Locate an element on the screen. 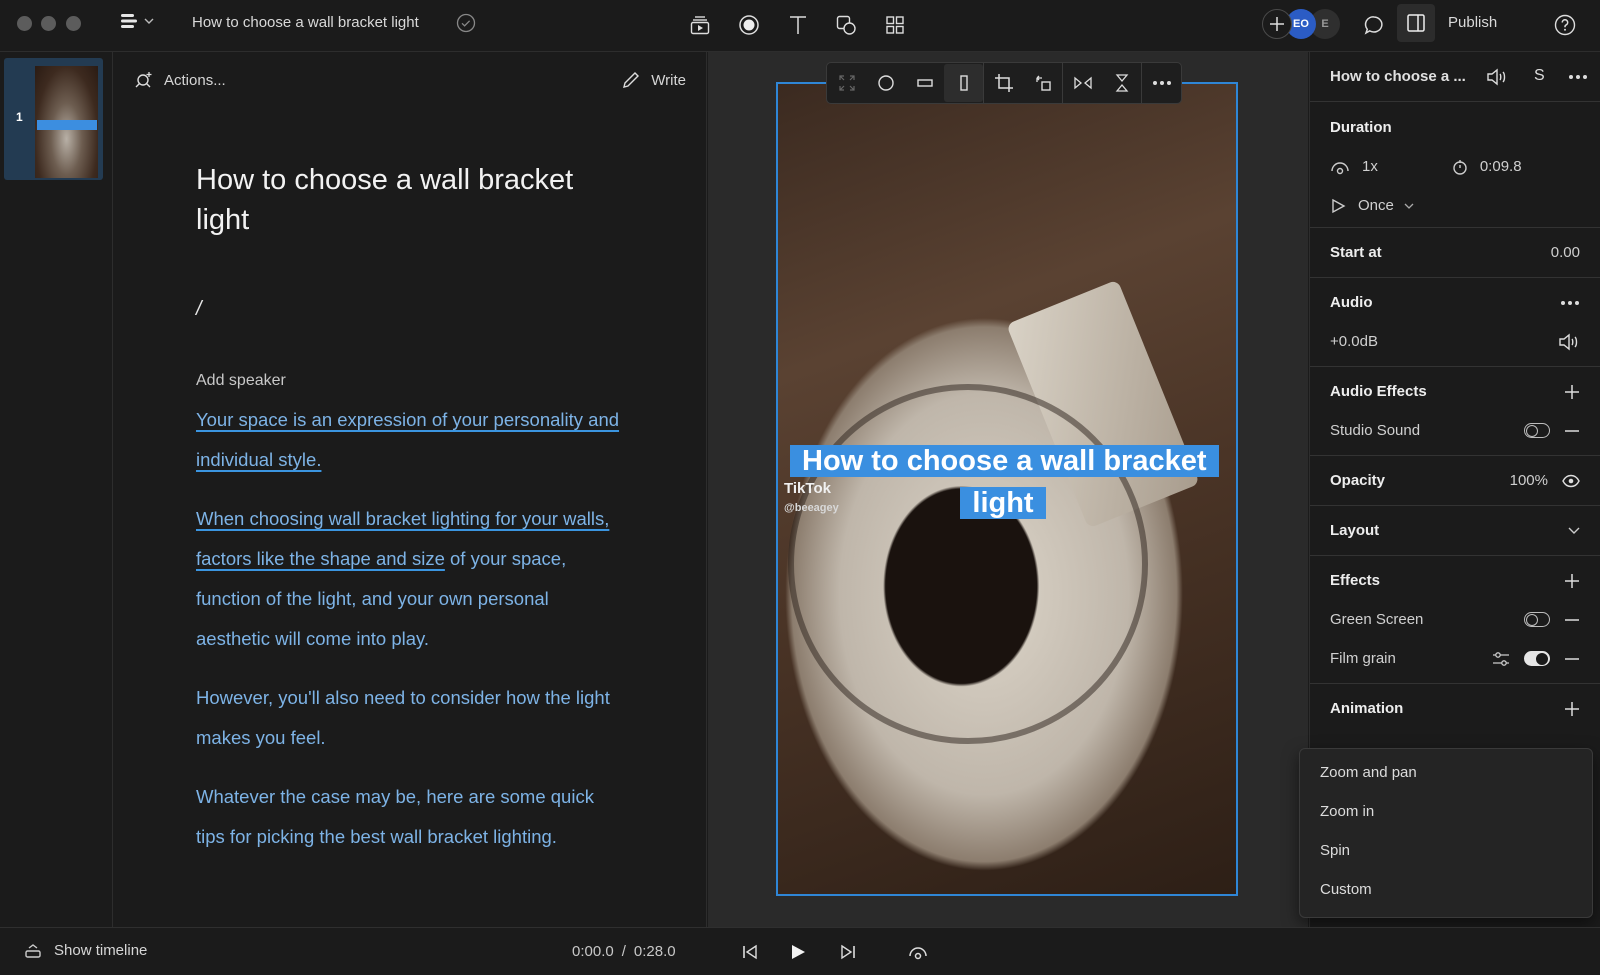  start-at-value: 0.00 is located at coordinates (1565, 252).